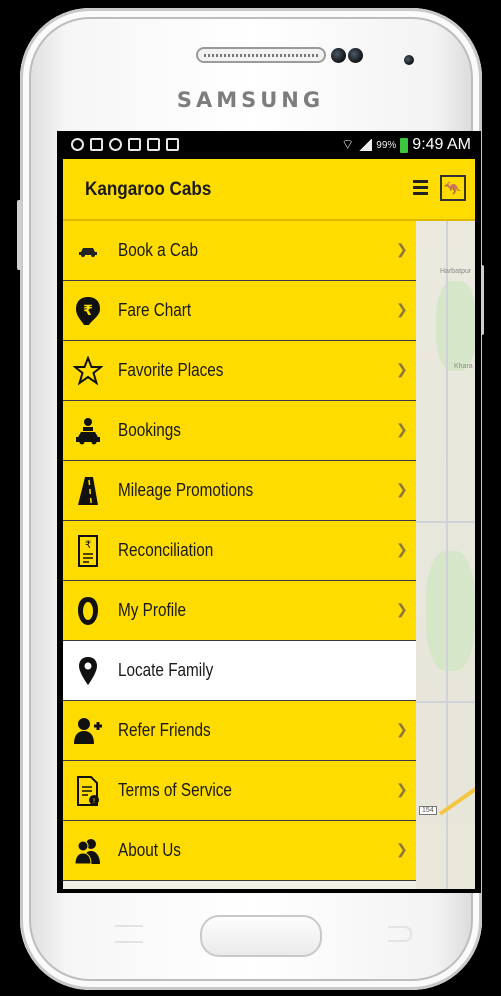 The height and width of the screenshot is (996, 501). I want to click on kangaroo-logo-icon: 🦘, so click(453, 188).